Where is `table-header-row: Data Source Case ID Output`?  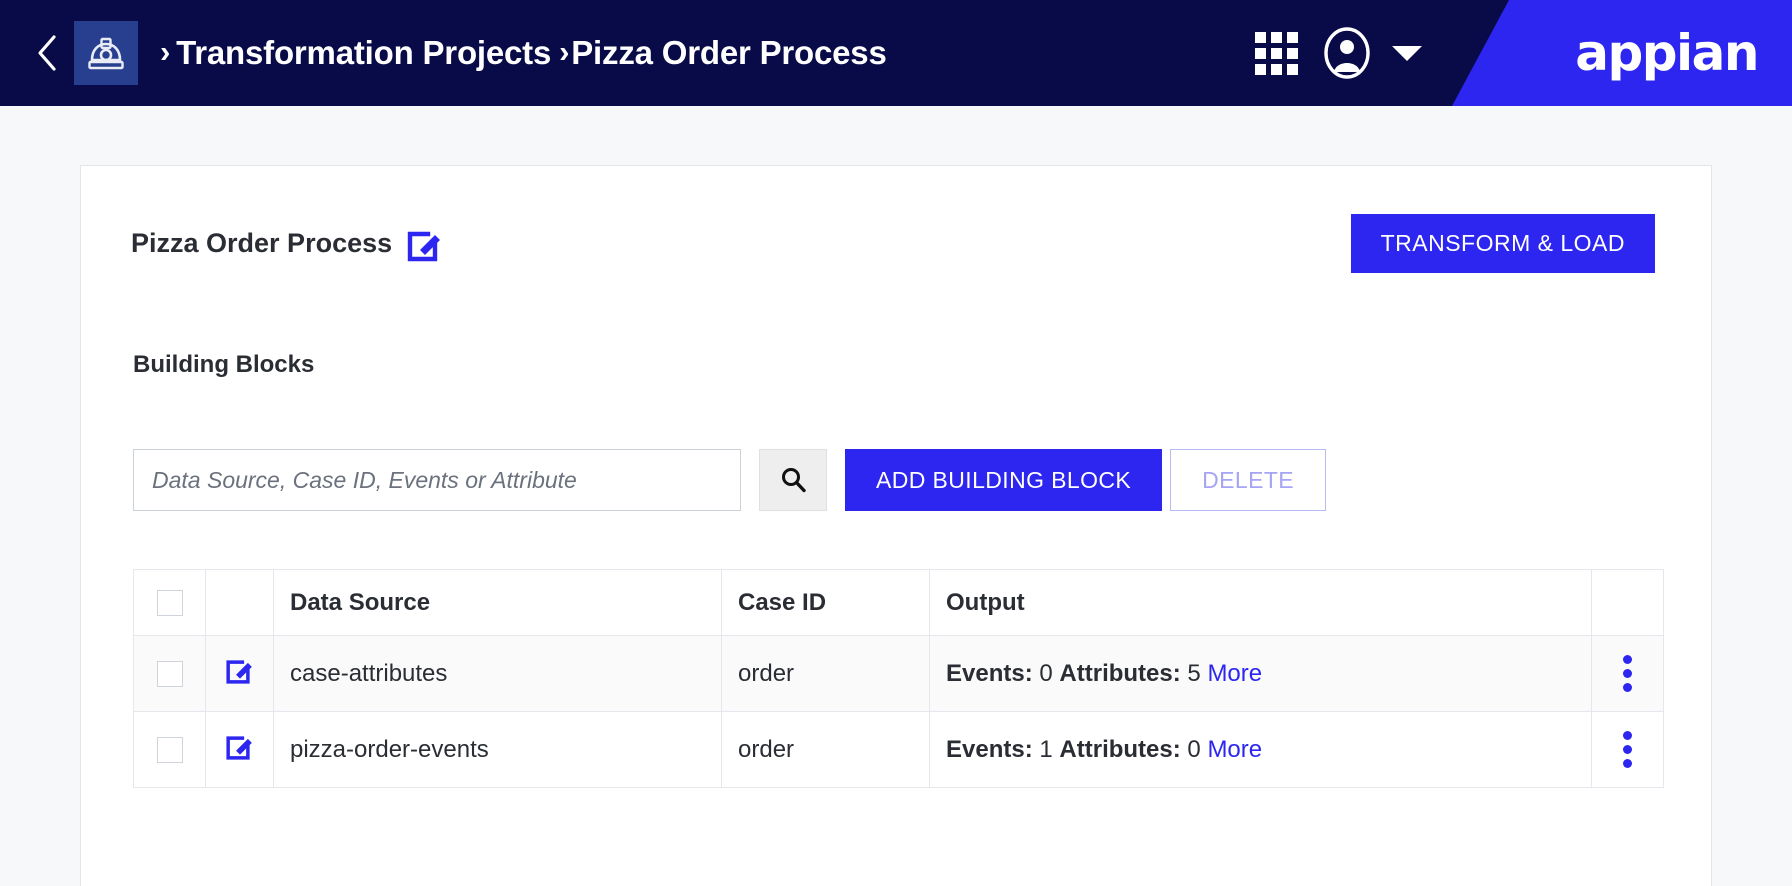 table-header-row: Data Source Case ID Output is located at coordinates (898, 602).